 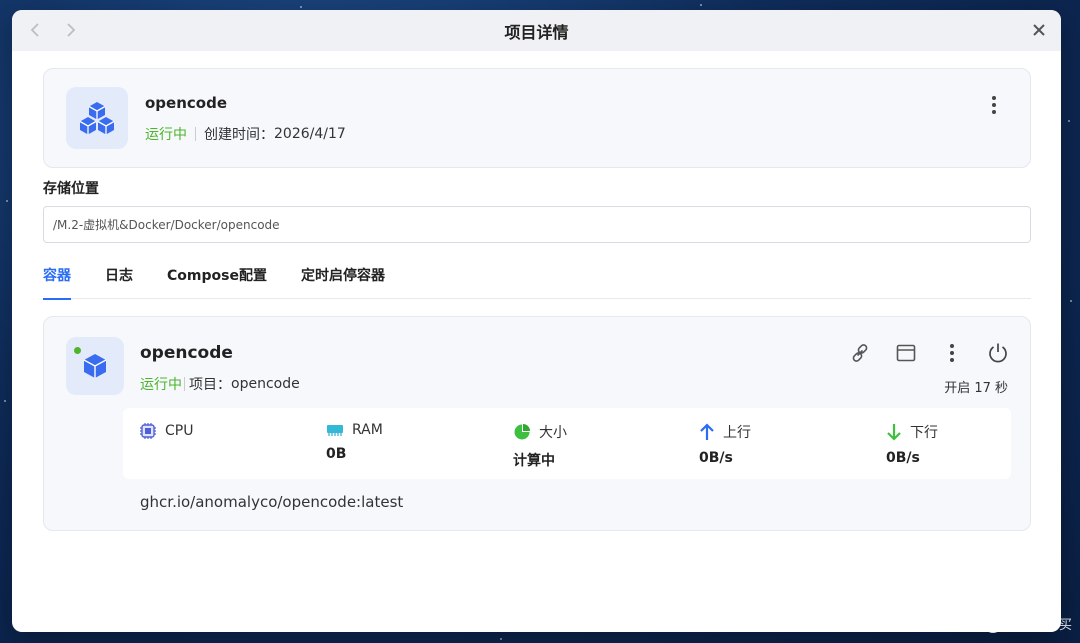 I want to click on created-label: 创建时间：, so click(x=239, y=135).